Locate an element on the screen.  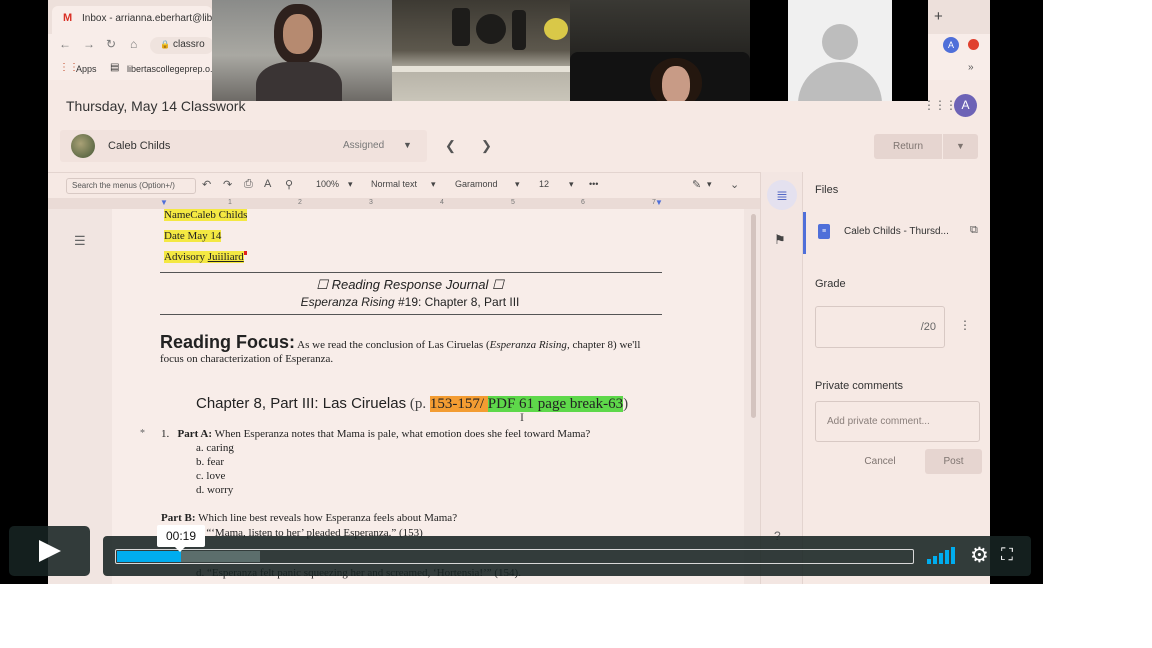
chapter-heading: Chapter 8, Part III: Las Ciruelas is located at coordinates (301, 403).